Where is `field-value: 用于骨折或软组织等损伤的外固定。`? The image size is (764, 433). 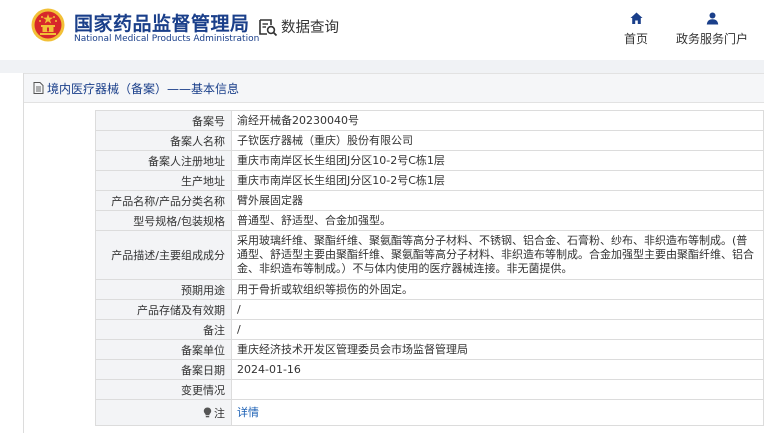 field-value: 用于骨折或软组织等损伤的外固定。 is located at coordinates (497, 289).